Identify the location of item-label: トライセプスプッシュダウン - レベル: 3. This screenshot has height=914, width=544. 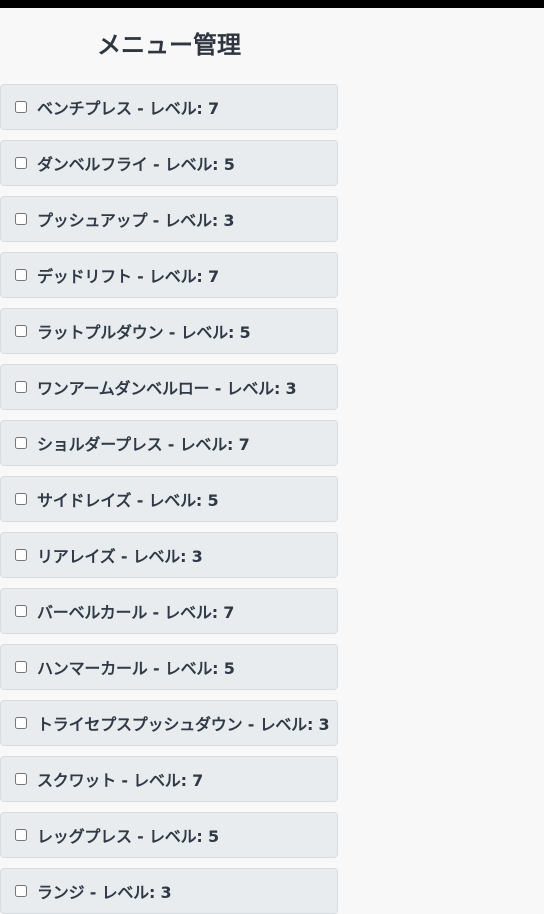
(183, 724).